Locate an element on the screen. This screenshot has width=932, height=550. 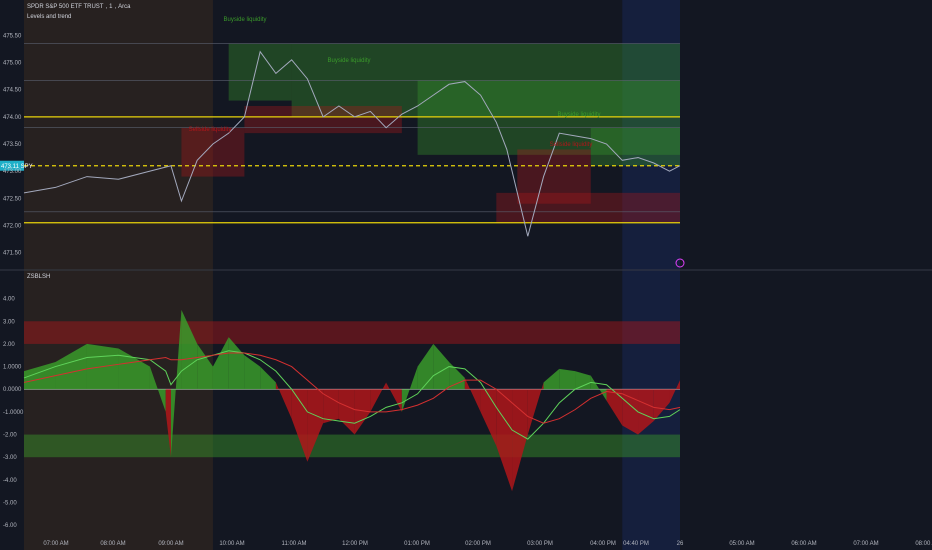
buyside-zone is located at coordinates (635, 146).